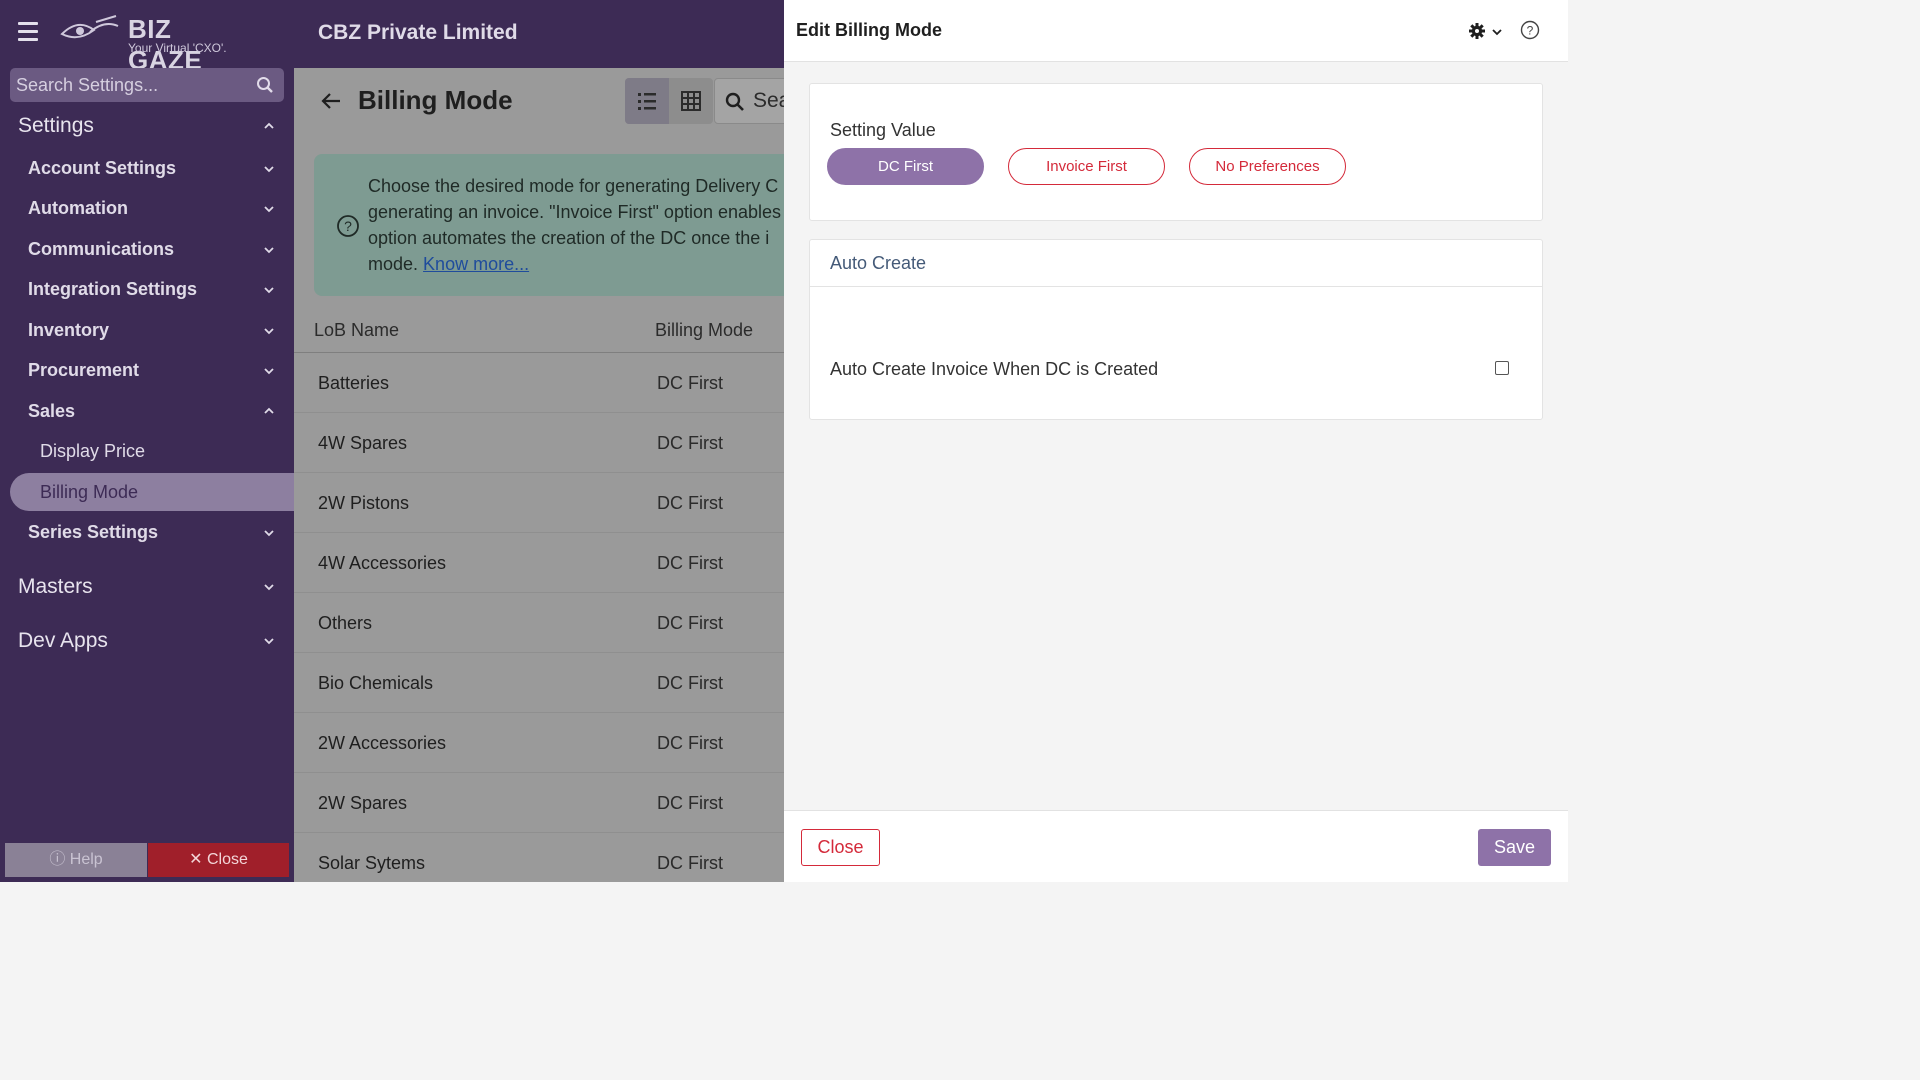 This screenshot has height=1080, width=1920. I want to click on close-x-icon: ✕, so click(196, 859).